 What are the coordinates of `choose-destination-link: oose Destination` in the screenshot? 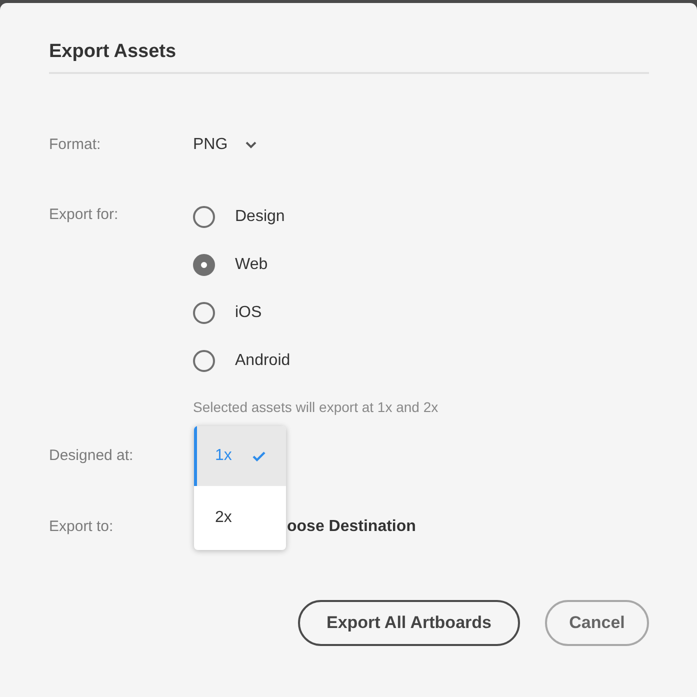 It's located at (351, 527).